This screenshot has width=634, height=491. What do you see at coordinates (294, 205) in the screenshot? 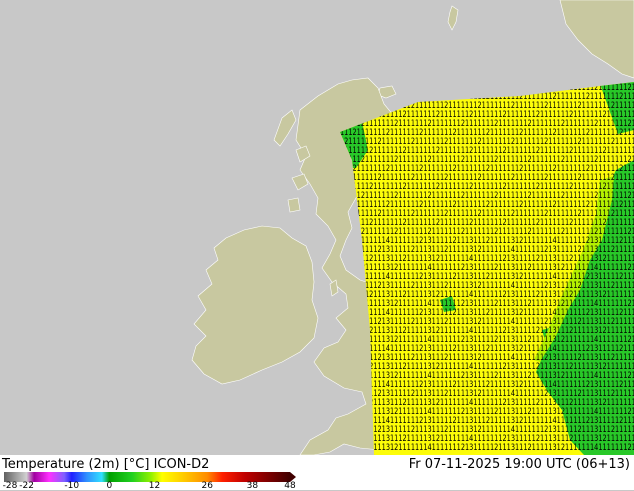
I see `land-islay` at bounding box center [294, 205].